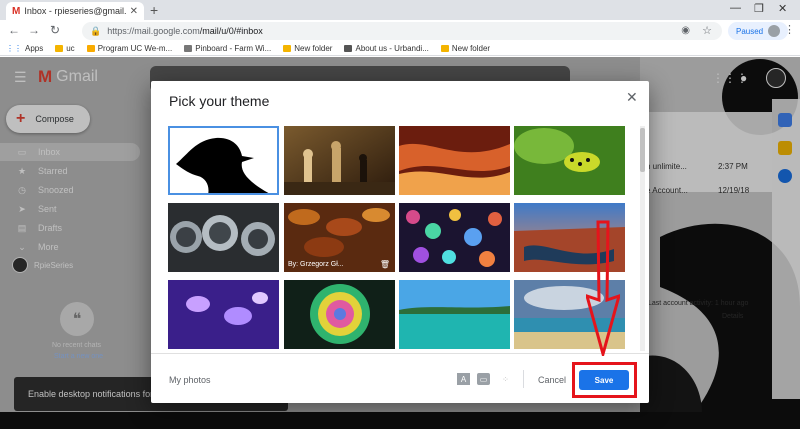 The image size is (800, 429). I want to click on theme-thumb-chess, so click(339, 160).